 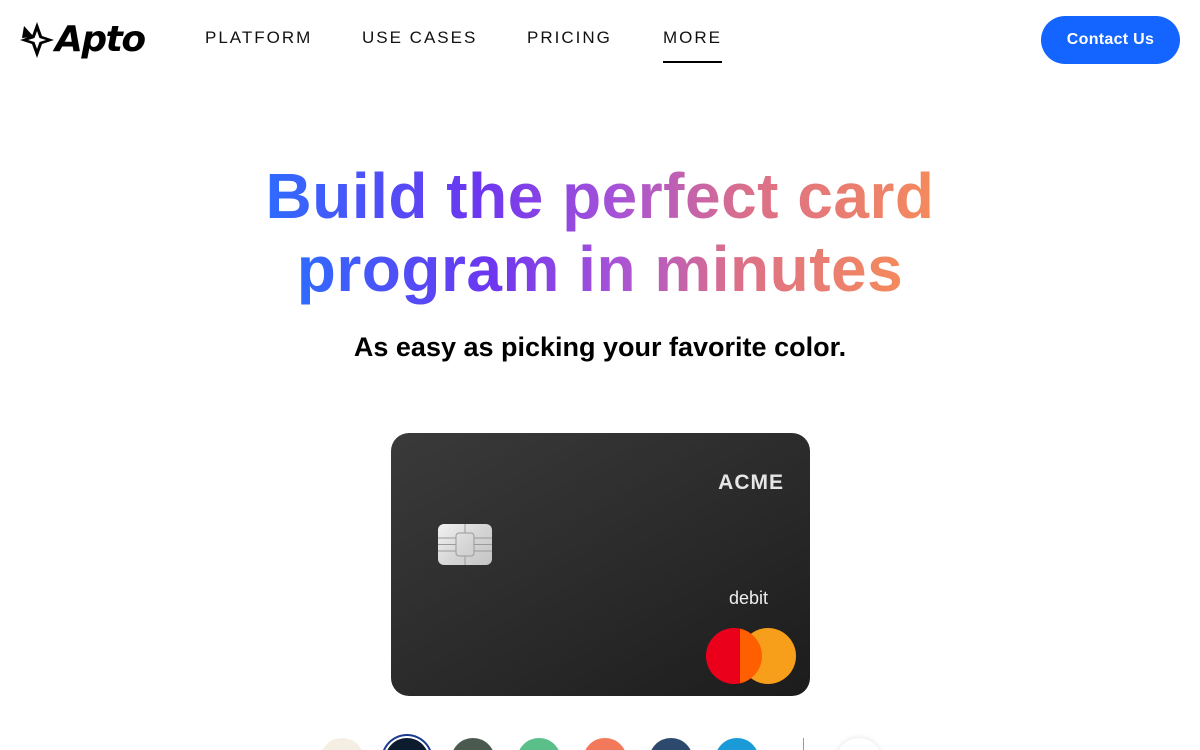 I want to click on hero-subheading: As easy as picking your favorite color., so click(x=600, y=347).